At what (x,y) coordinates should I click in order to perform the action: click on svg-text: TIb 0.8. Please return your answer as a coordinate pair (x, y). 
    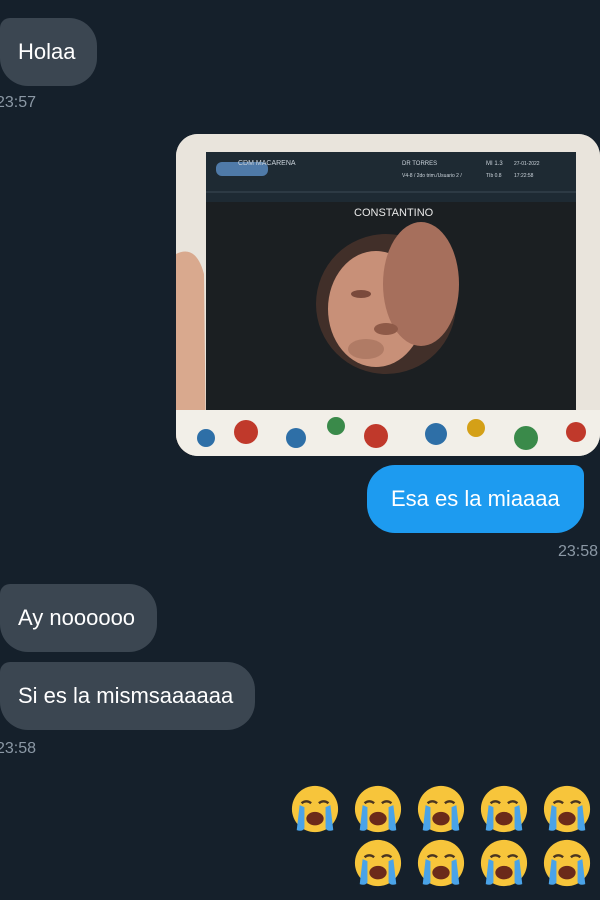
    Looking at the image, I should click on (494, 176).